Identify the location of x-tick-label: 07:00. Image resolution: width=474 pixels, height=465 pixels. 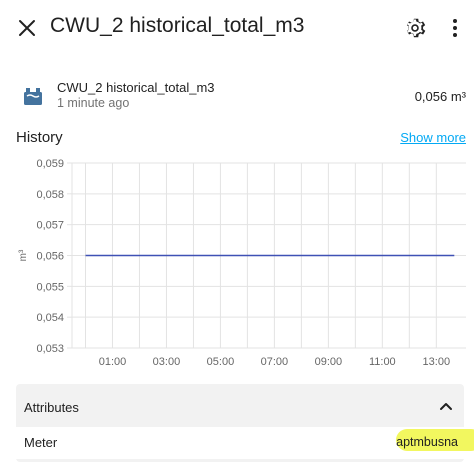
(275, 362).